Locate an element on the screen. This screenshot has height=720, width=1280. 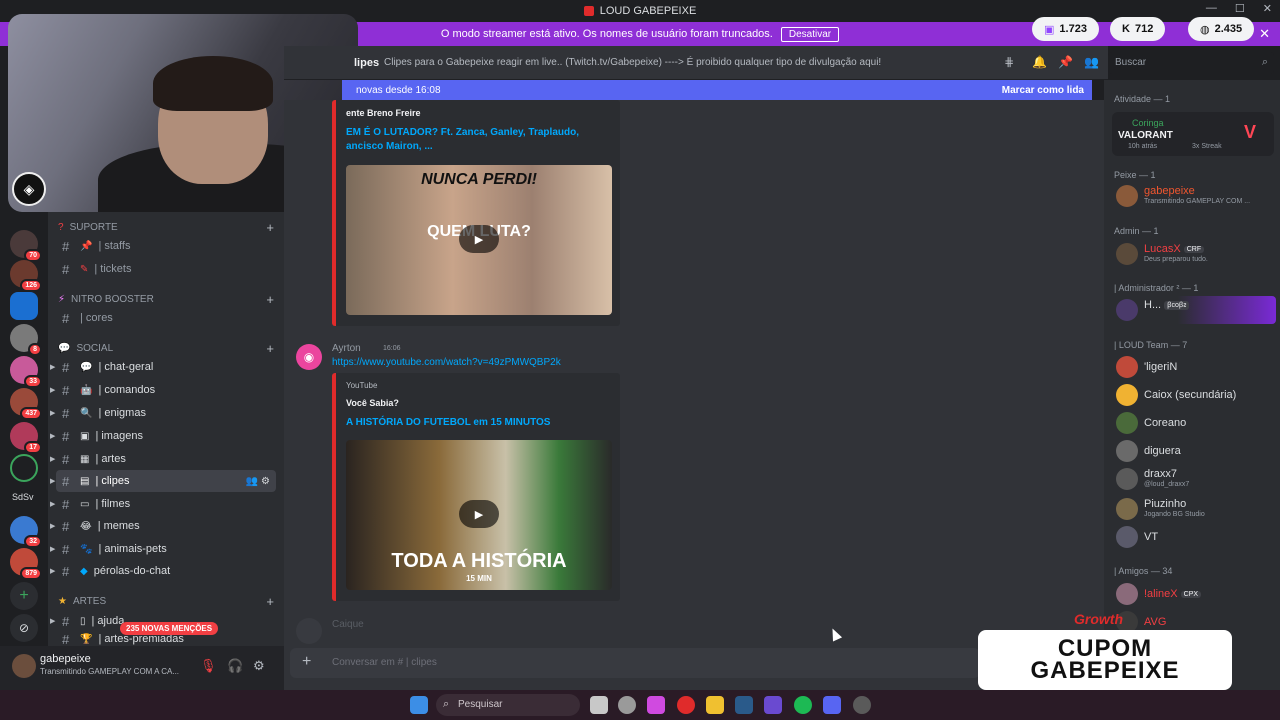
video-thumbnail: NUNCA PERDI! QUEM LUTA? ▶ is located at coordinates (479, 240).